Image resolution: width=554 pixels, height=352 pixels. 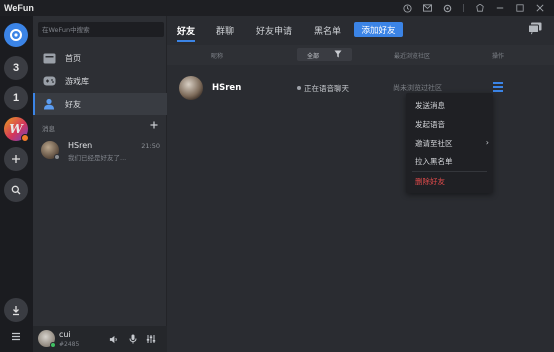 What do you see at coordinates (487, 142) in the screenshot?
I see `chevron-right-icon: ›` at bounding box center [487, 142].